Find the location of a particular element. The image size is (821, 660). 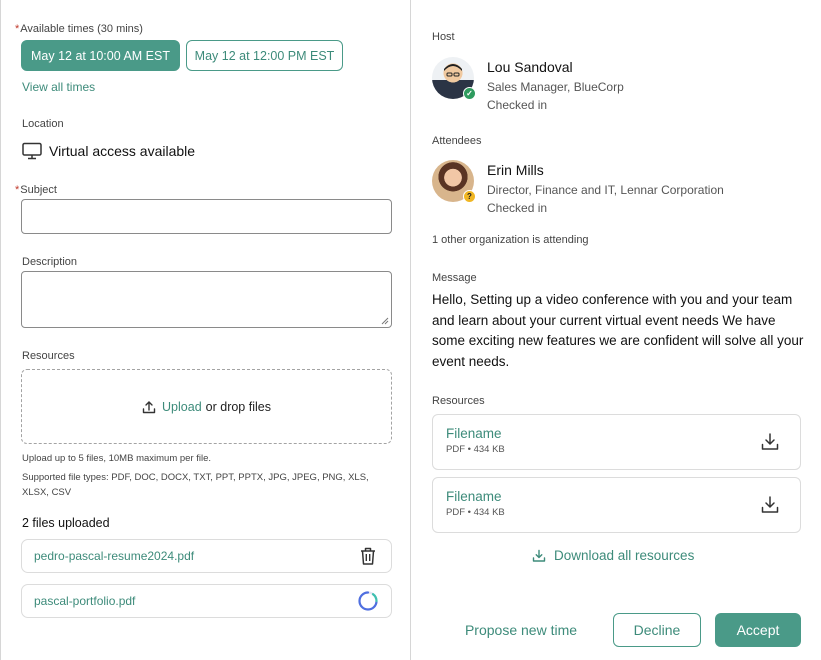

subject-input is located at coordinates (206, 216).